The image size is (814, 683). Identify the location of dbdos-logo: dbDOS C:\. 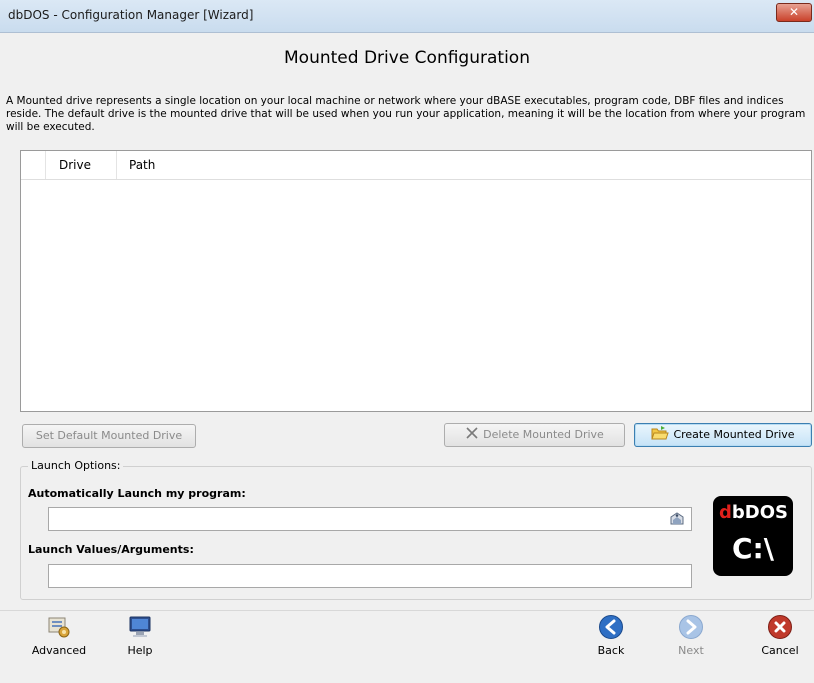
(753, 536).